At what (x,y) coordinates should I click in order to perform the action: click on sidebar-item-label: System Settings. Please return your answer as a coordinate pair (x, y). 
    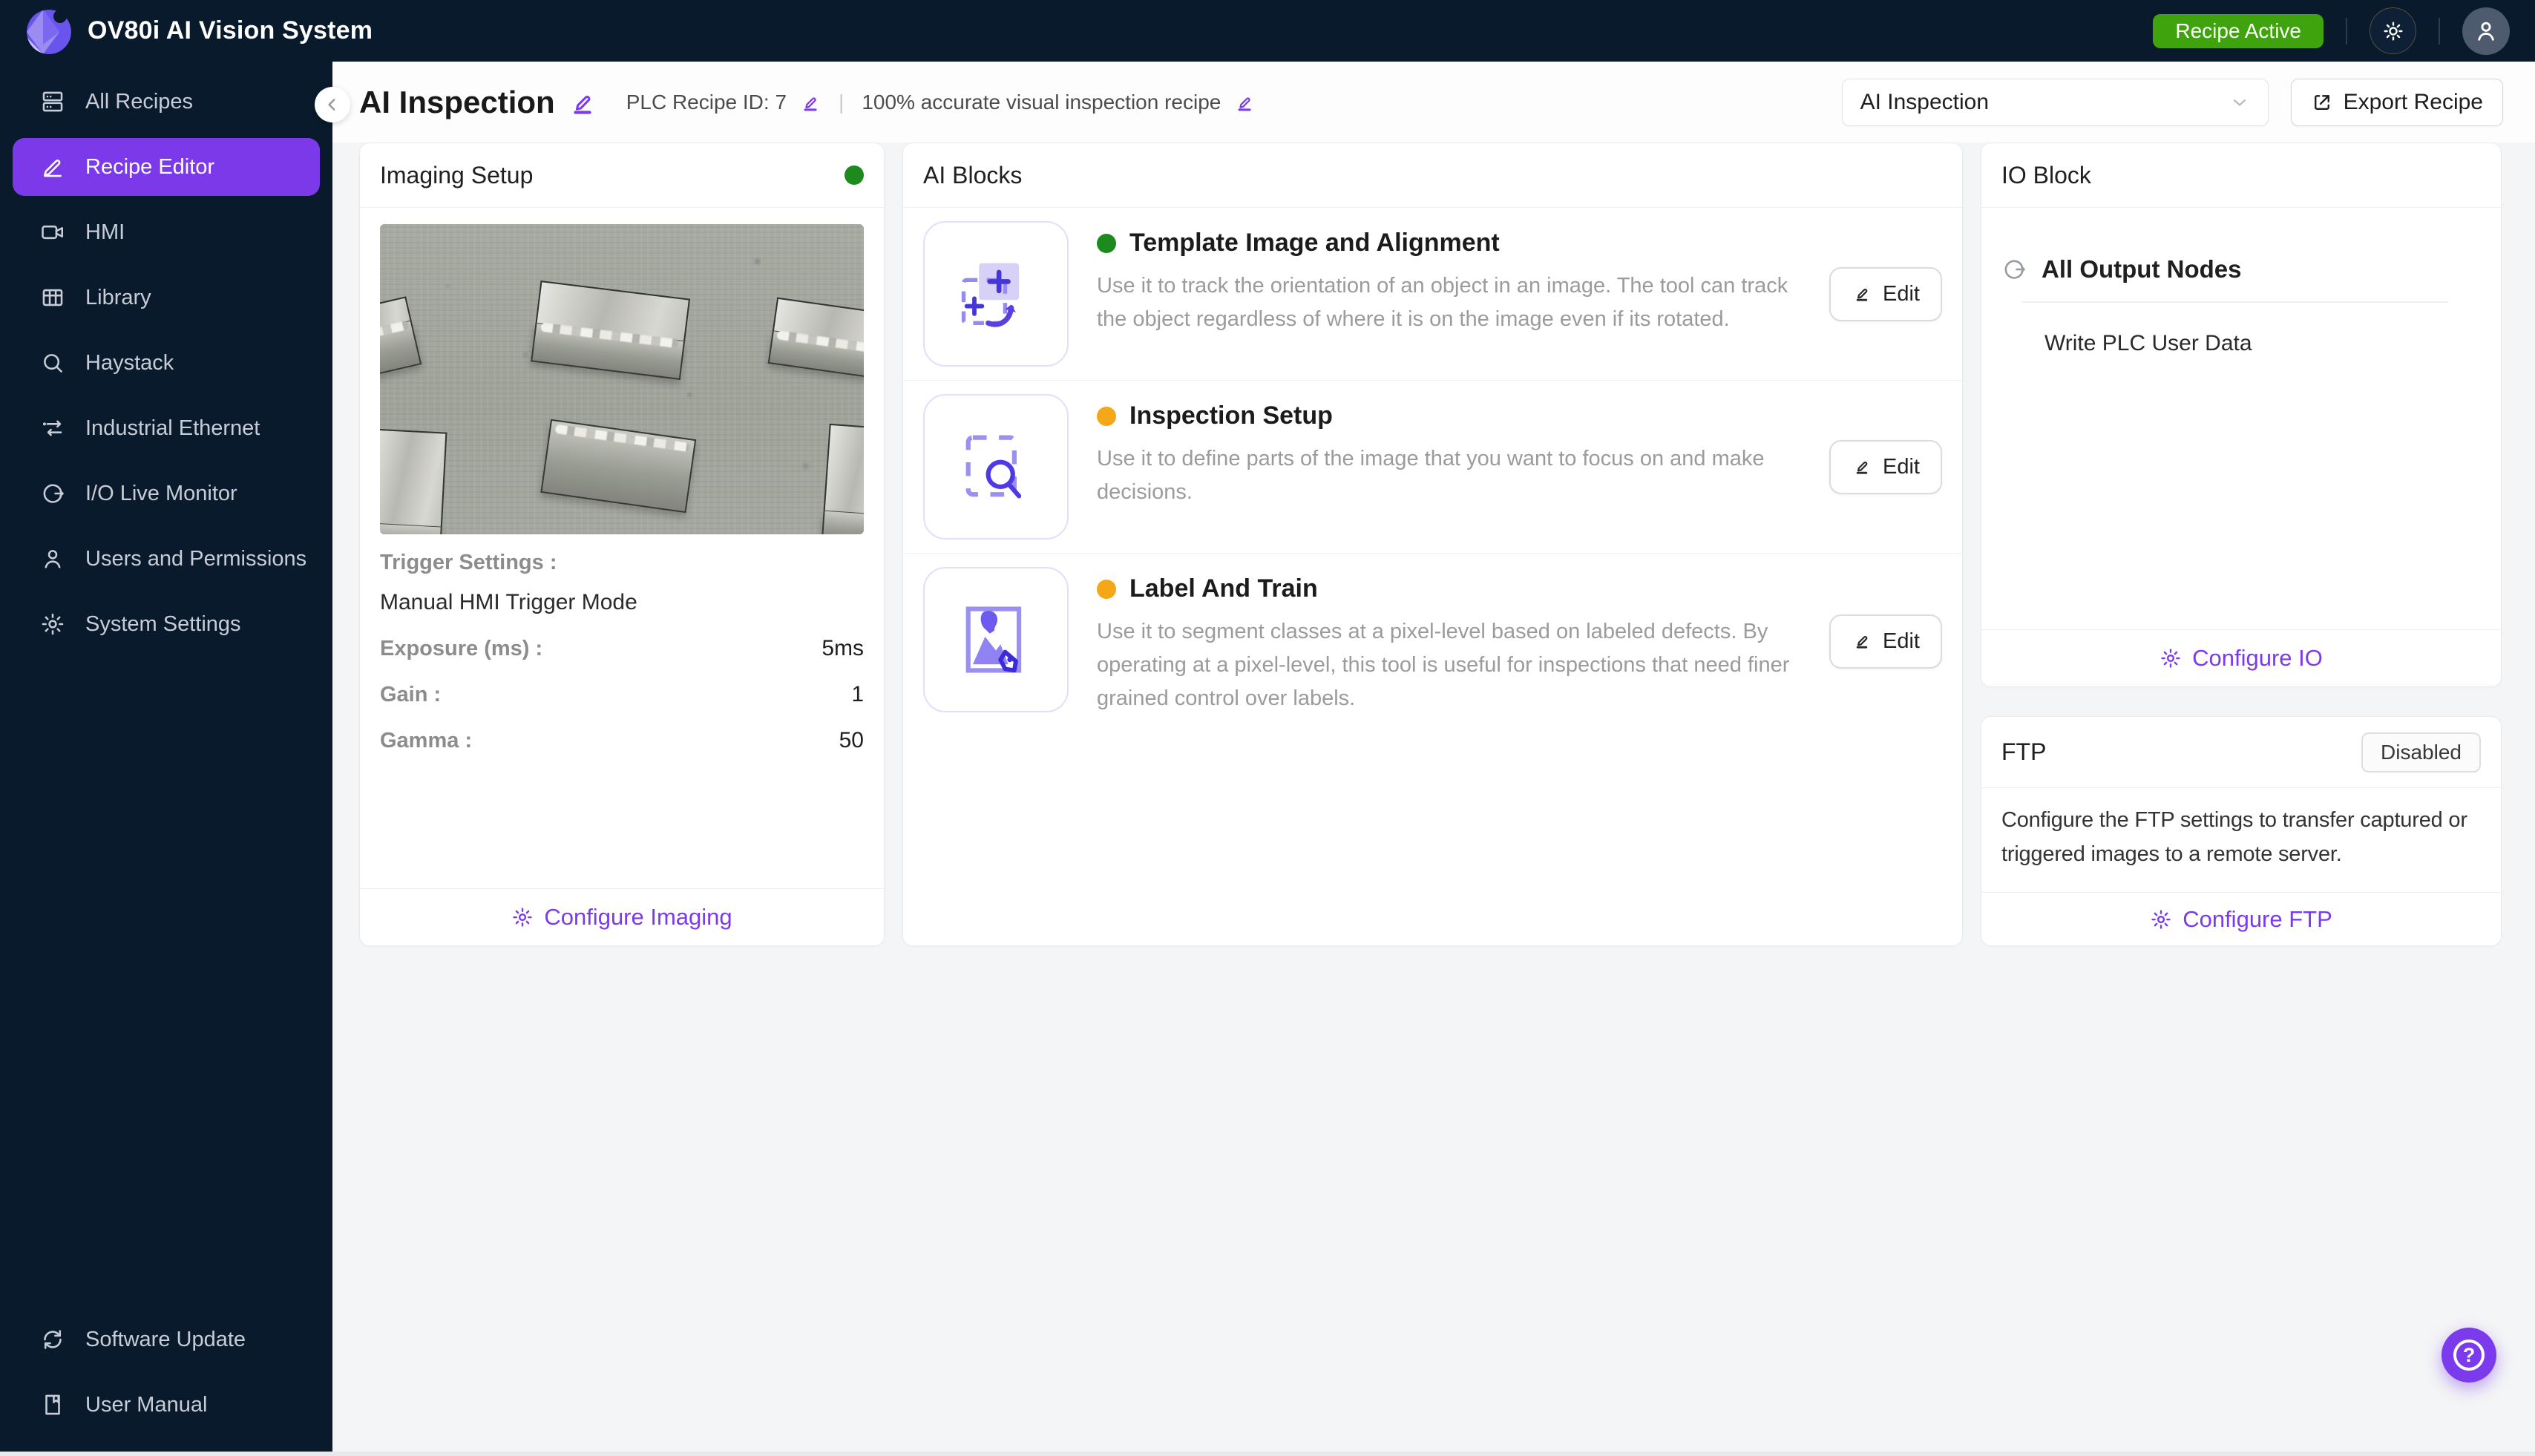
    Looking at the image, I should click on (163, 624).